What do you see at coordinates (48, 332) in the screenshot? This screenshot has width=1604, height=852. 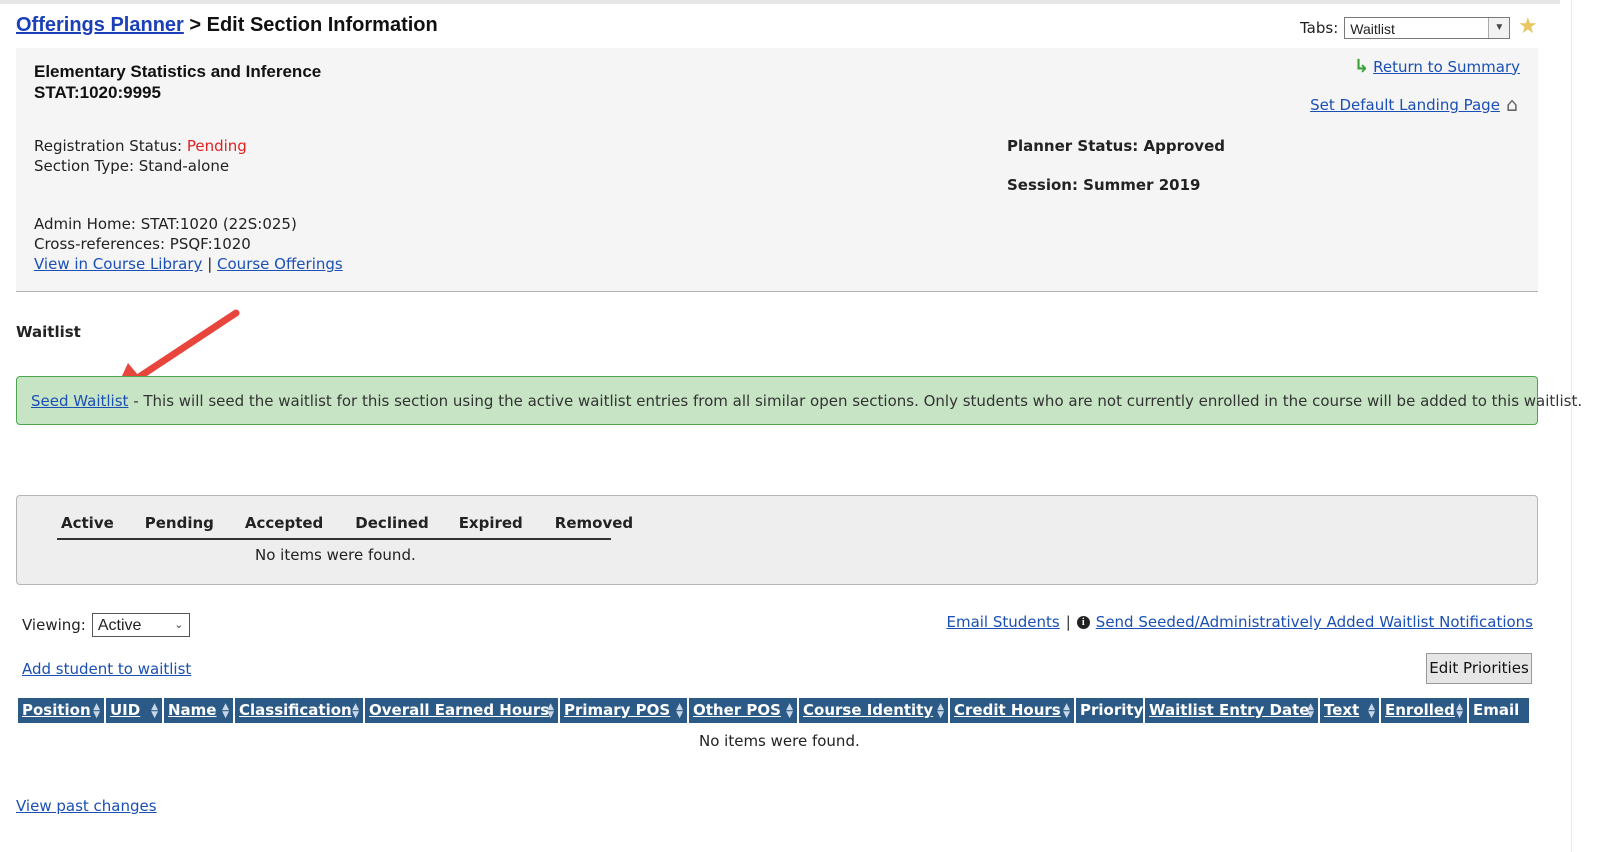 I see `waitlist-heading: Waitlist` at bounding box center [48, 332].